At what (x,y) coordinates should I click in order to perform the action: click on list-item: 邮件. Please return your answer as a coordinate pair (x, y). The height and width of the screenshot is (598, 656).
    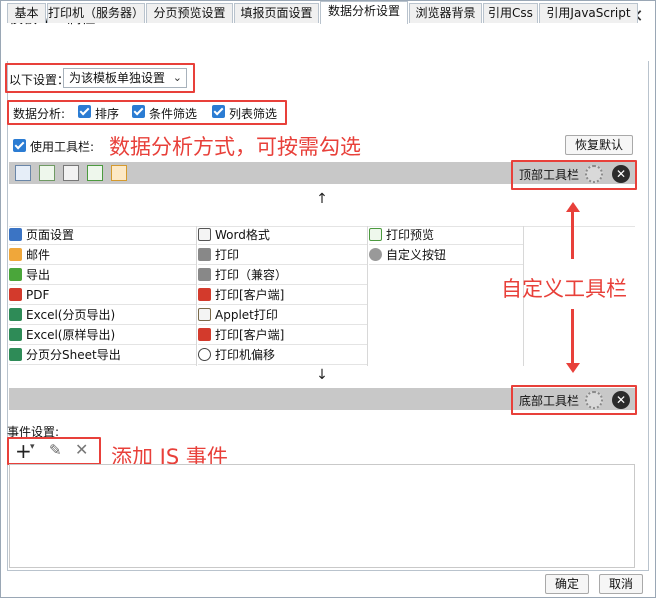
    Looking at the image, I should click on (102, 255).